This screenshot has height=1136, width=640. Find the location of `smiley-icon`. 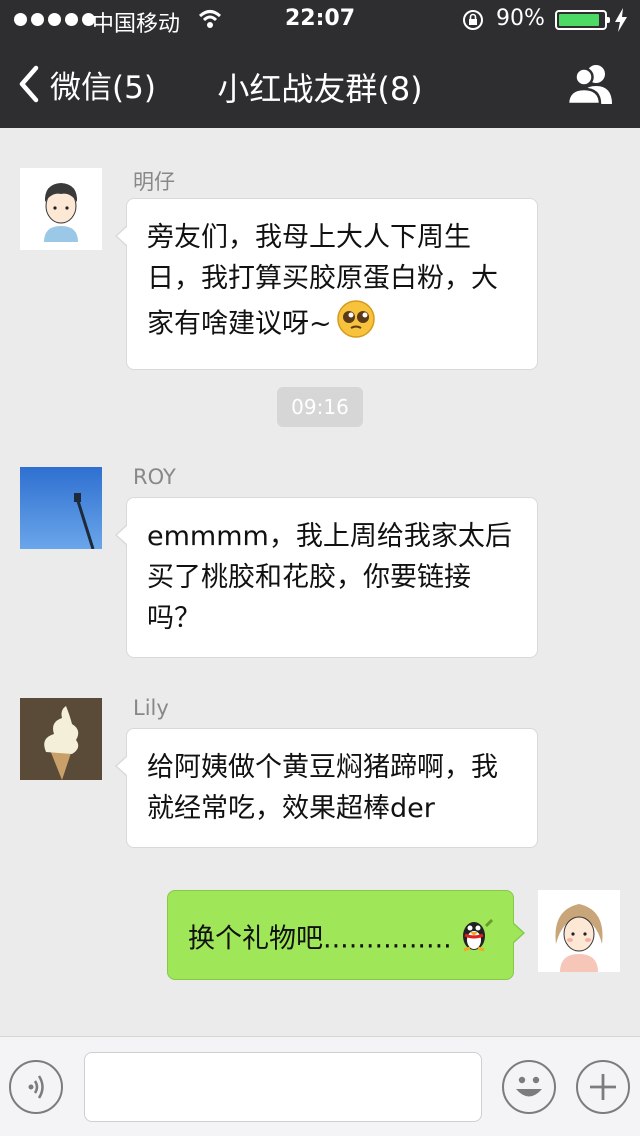

smiley-icon is located at coordinates (529, 1086).